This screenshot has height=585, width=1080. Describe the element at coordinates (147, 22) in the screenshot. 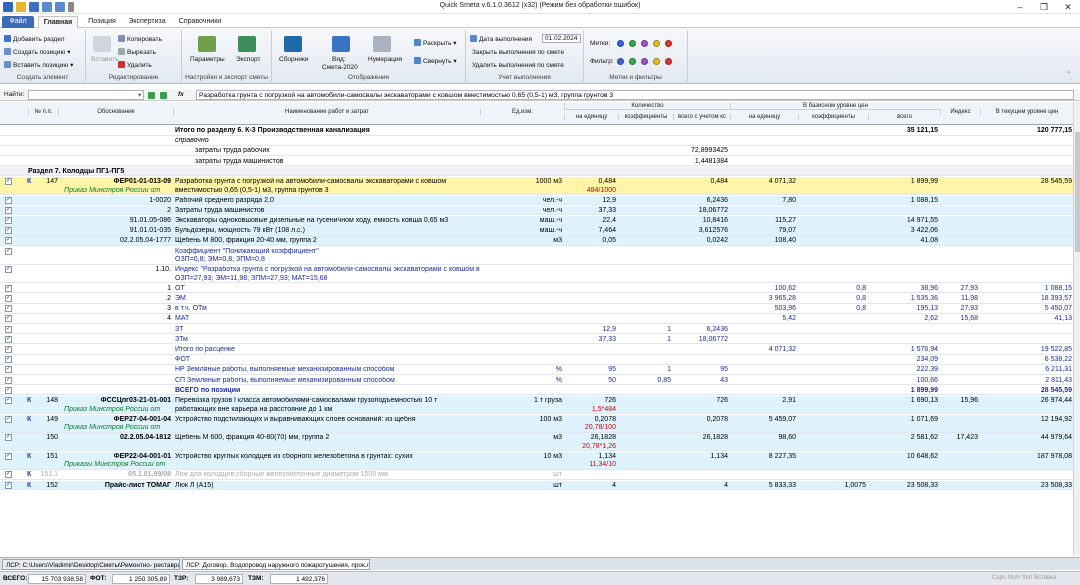

I see `tab-expertise: Экспертиза` at that location.